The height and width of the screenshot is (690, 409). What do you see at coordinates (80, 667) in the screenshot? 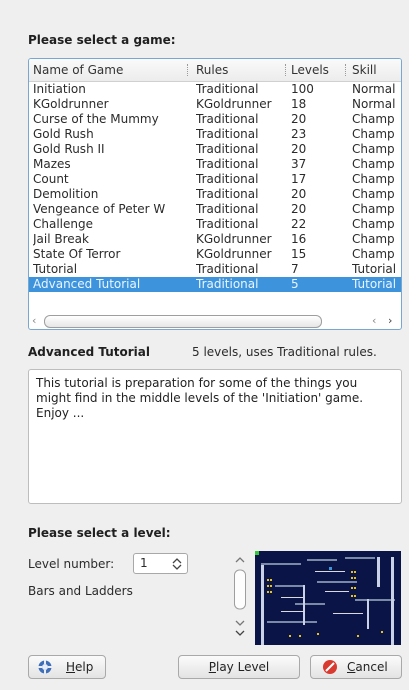
I see `help-button-label: Help` at bounding box center [80, 667].